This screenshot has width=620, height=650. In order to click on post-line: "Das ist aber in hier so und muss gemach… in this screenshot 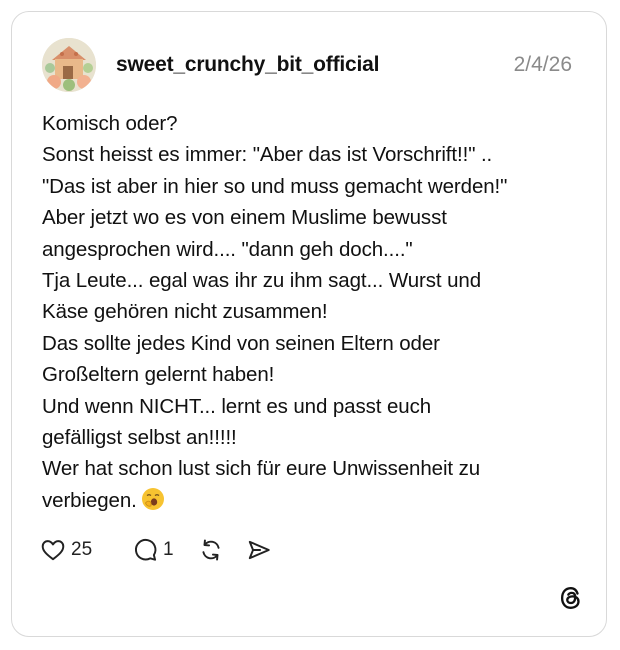, I will do `click(275, 186)`.